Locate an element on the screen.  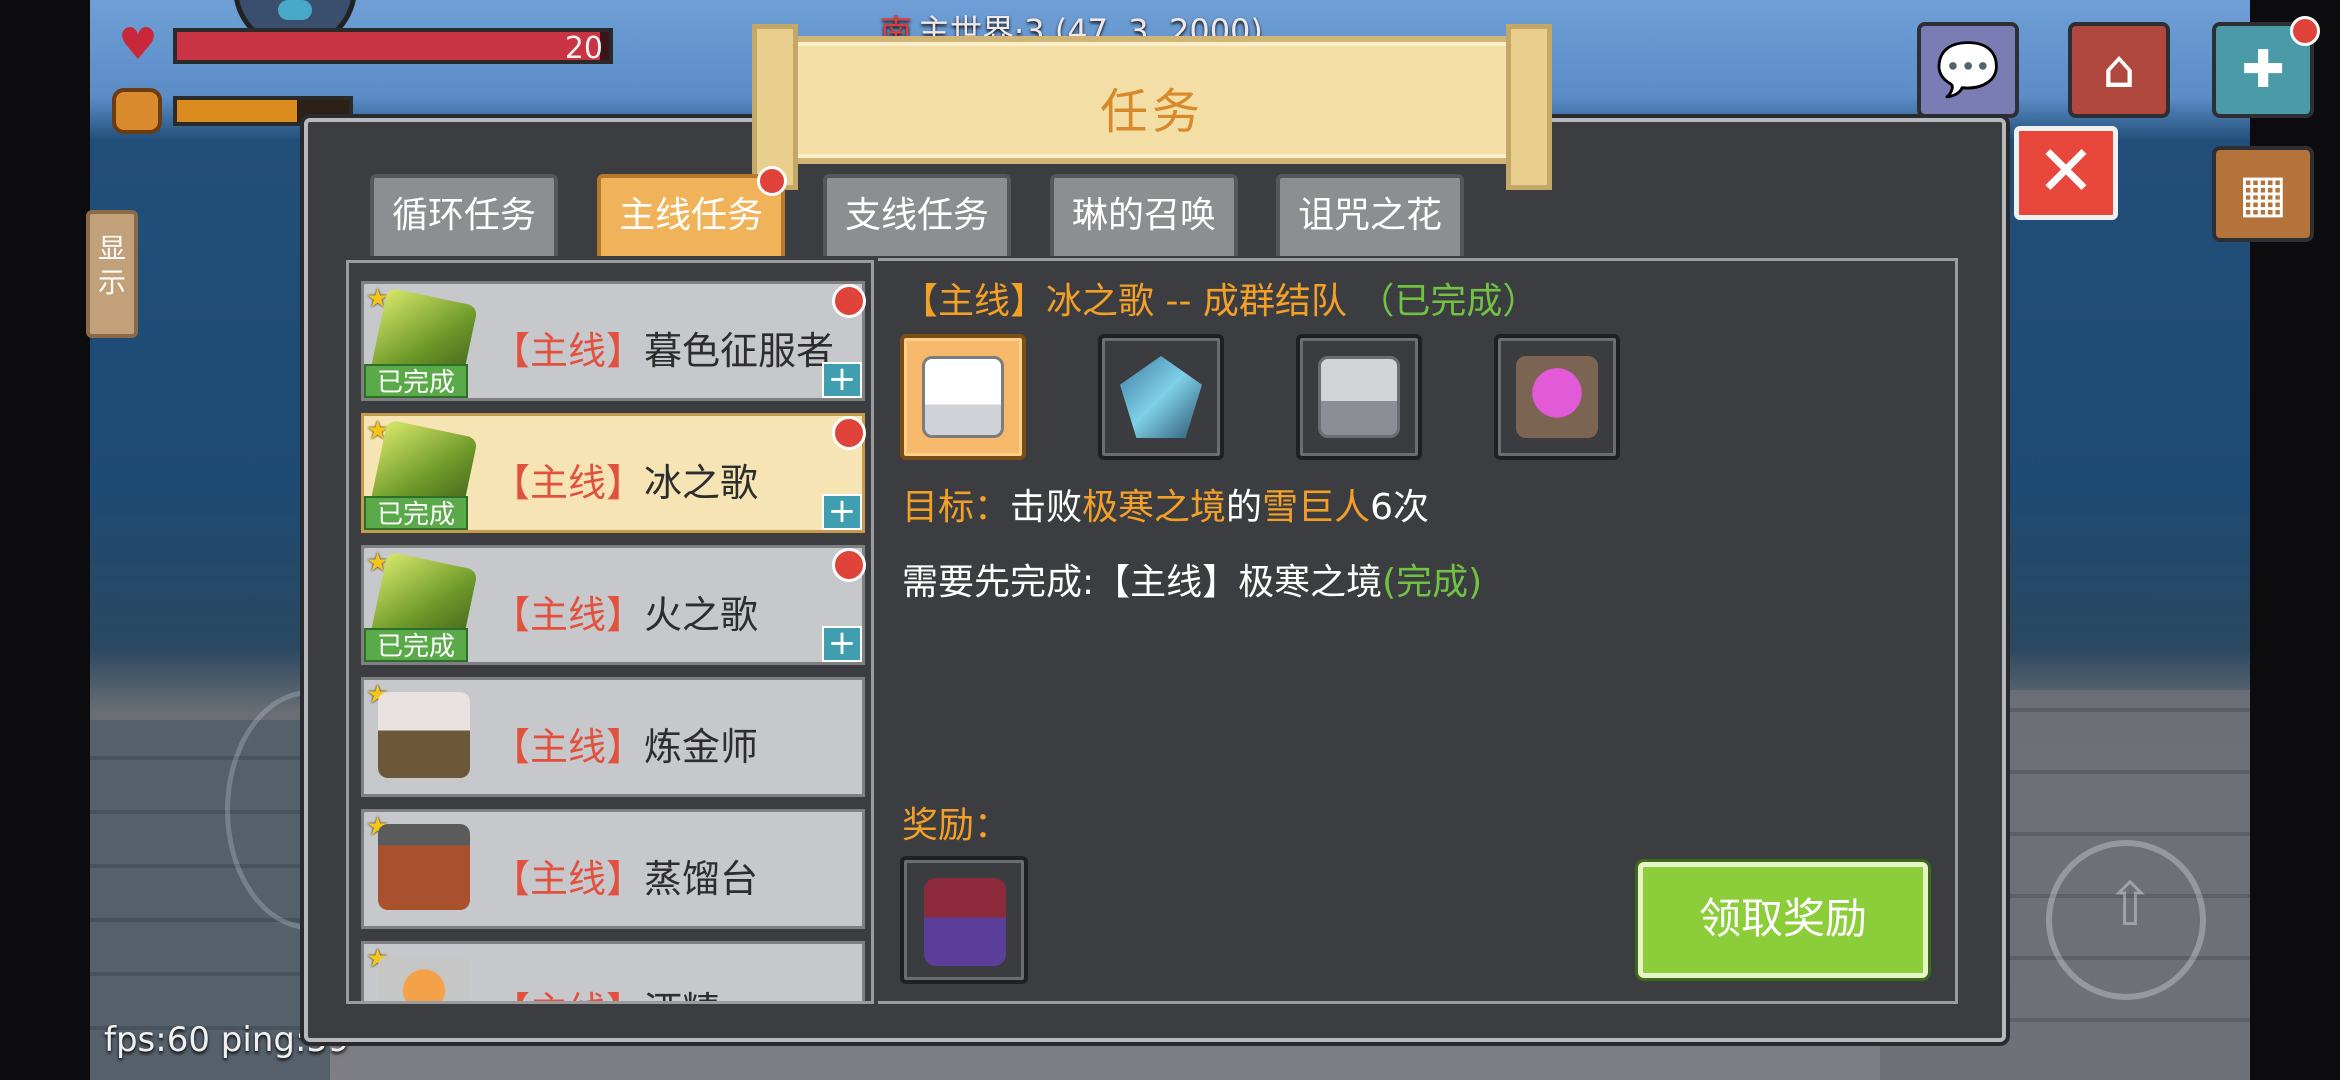
tab-lin-summon: 琳的召唤 is located at coordinates (1144, 215).